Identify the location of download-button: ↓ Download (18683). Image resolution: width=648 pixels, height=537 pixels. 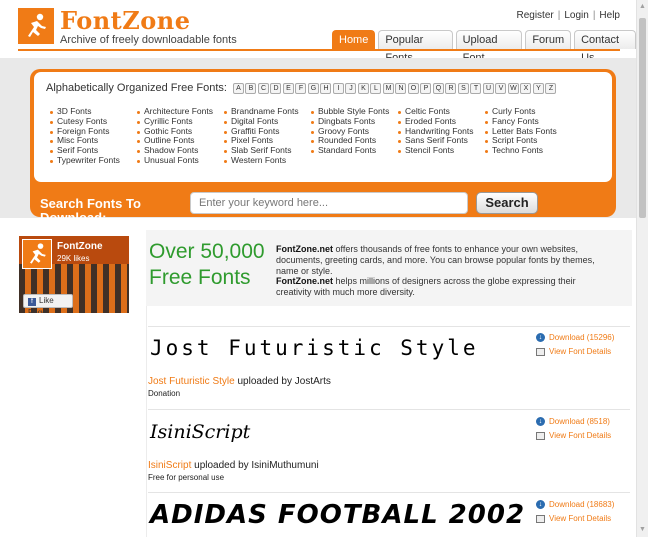
(575, 504).